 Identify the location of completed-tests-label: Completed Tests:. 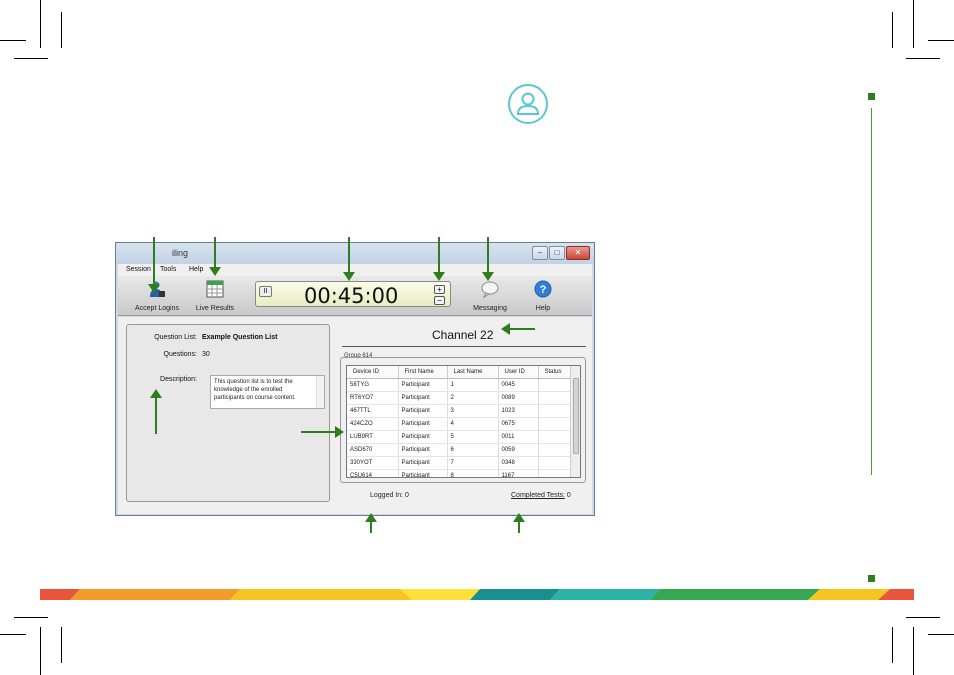
(538, 495).